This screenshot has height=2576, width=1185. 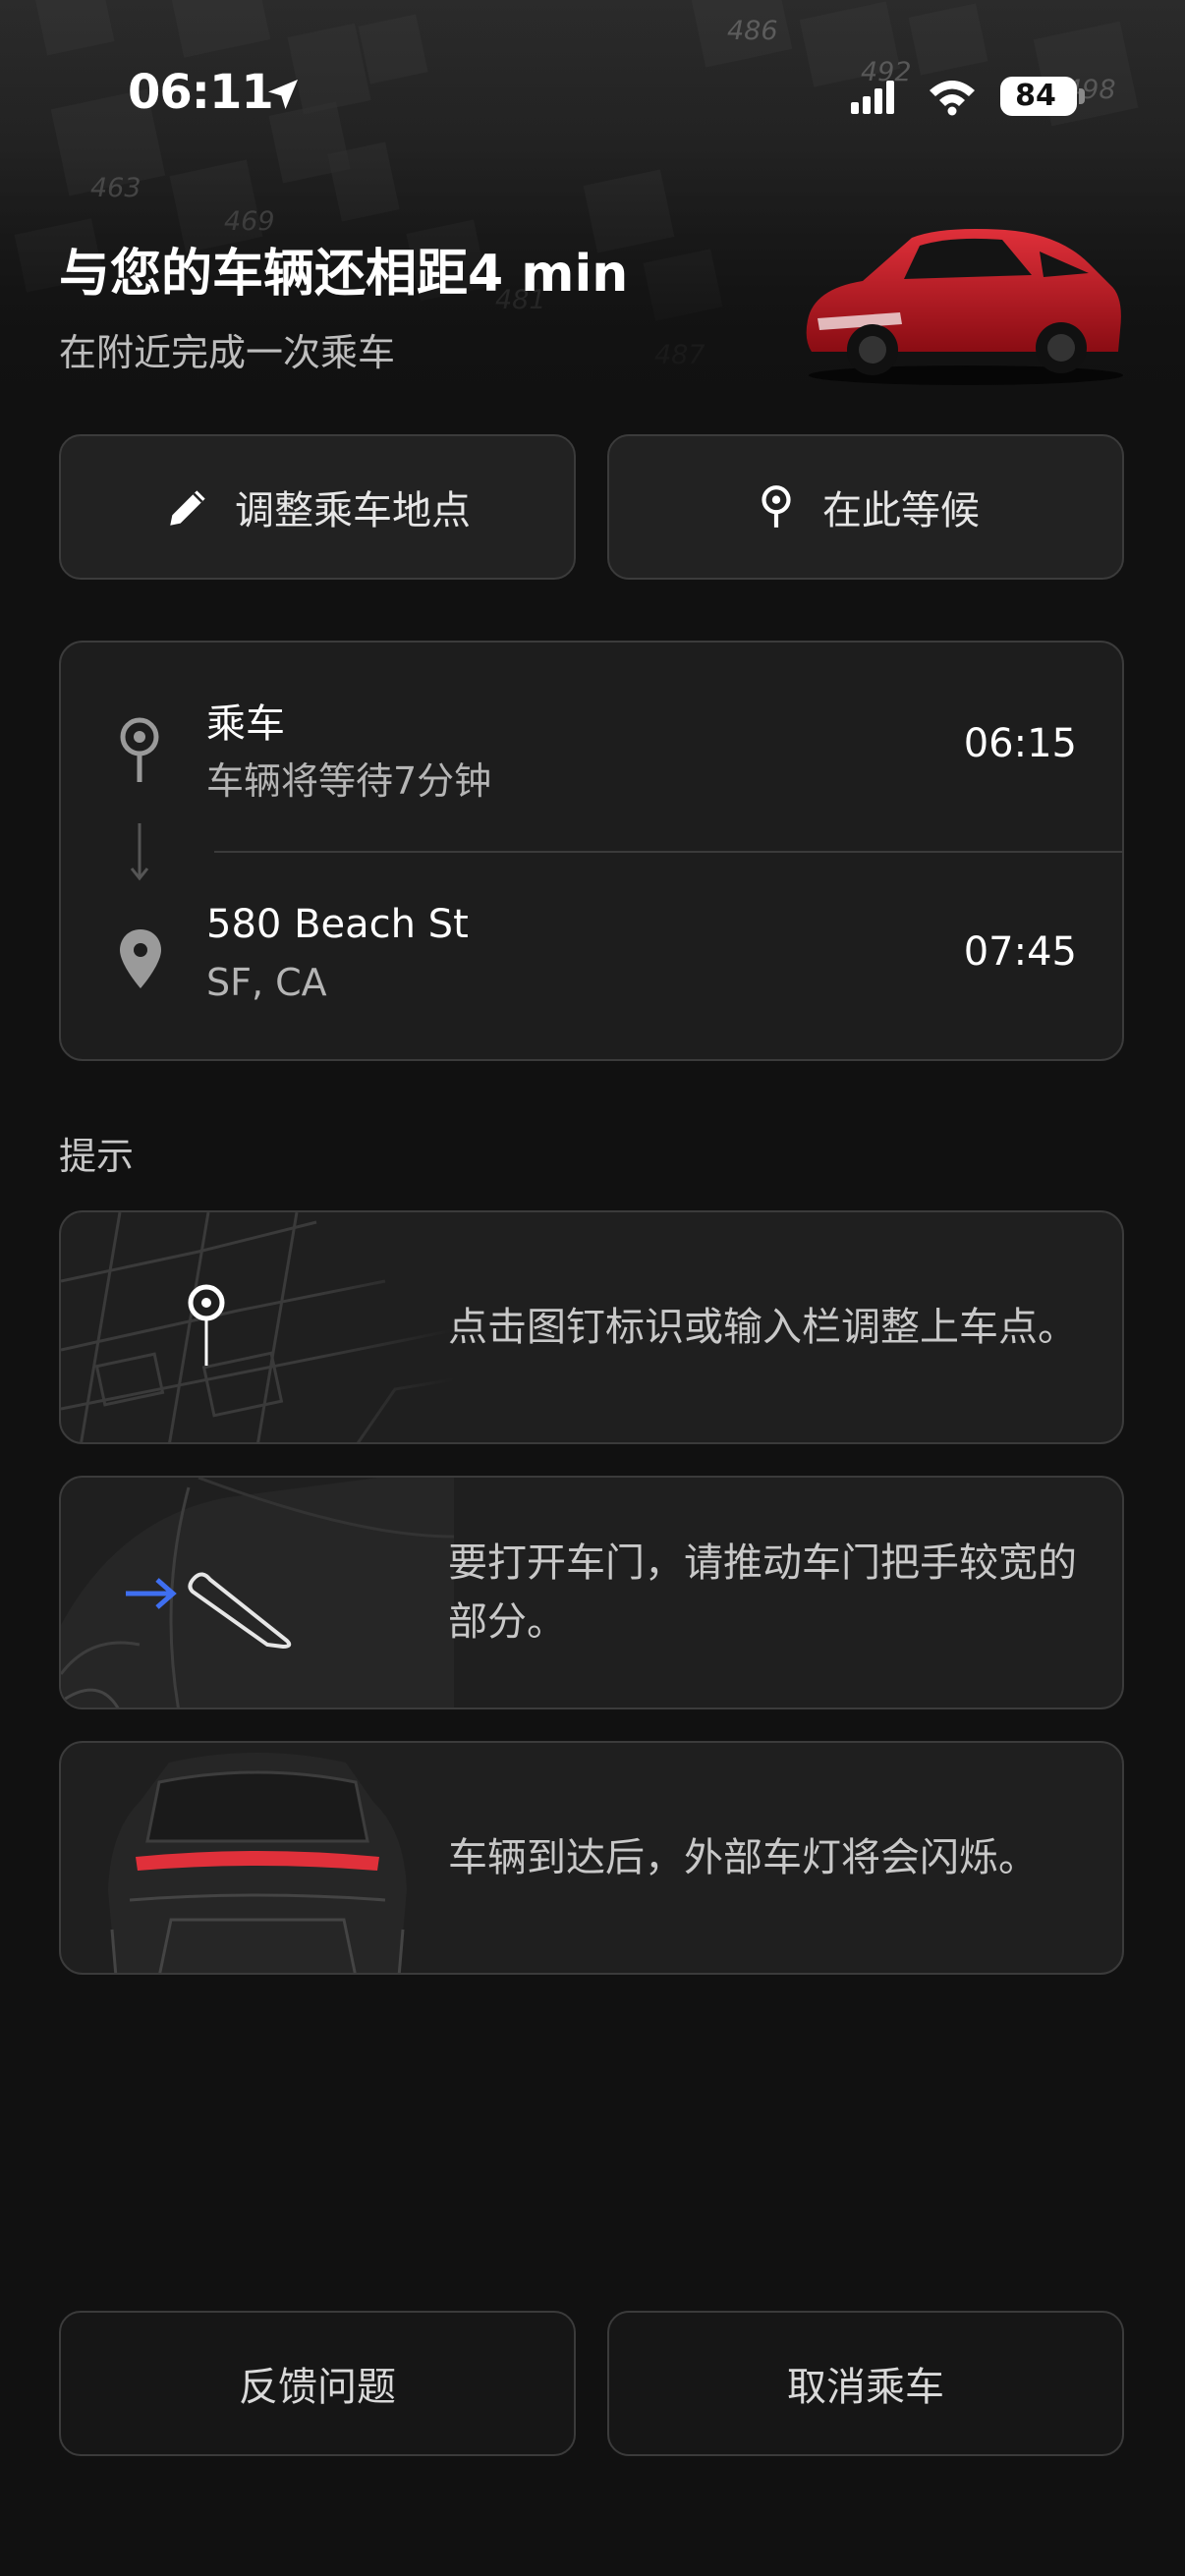 I want to click on tip-card-door: 要打开车门，请推动车门把手较宽的部分。, so click(x=592, y=1592).